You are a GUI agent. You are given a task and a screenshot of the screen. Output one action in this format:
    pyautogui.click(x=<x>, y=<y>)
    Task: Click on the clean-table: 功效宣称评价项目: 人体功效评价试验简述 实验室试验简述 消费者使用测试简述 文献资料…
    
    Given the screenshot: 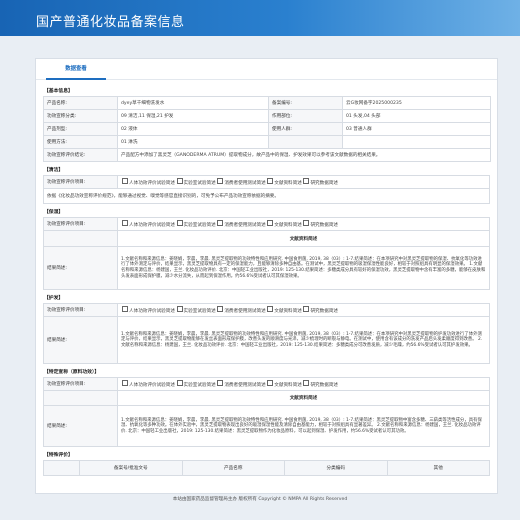 What is the action you would take?
    pyautogui.click(x=266, y=189)
    